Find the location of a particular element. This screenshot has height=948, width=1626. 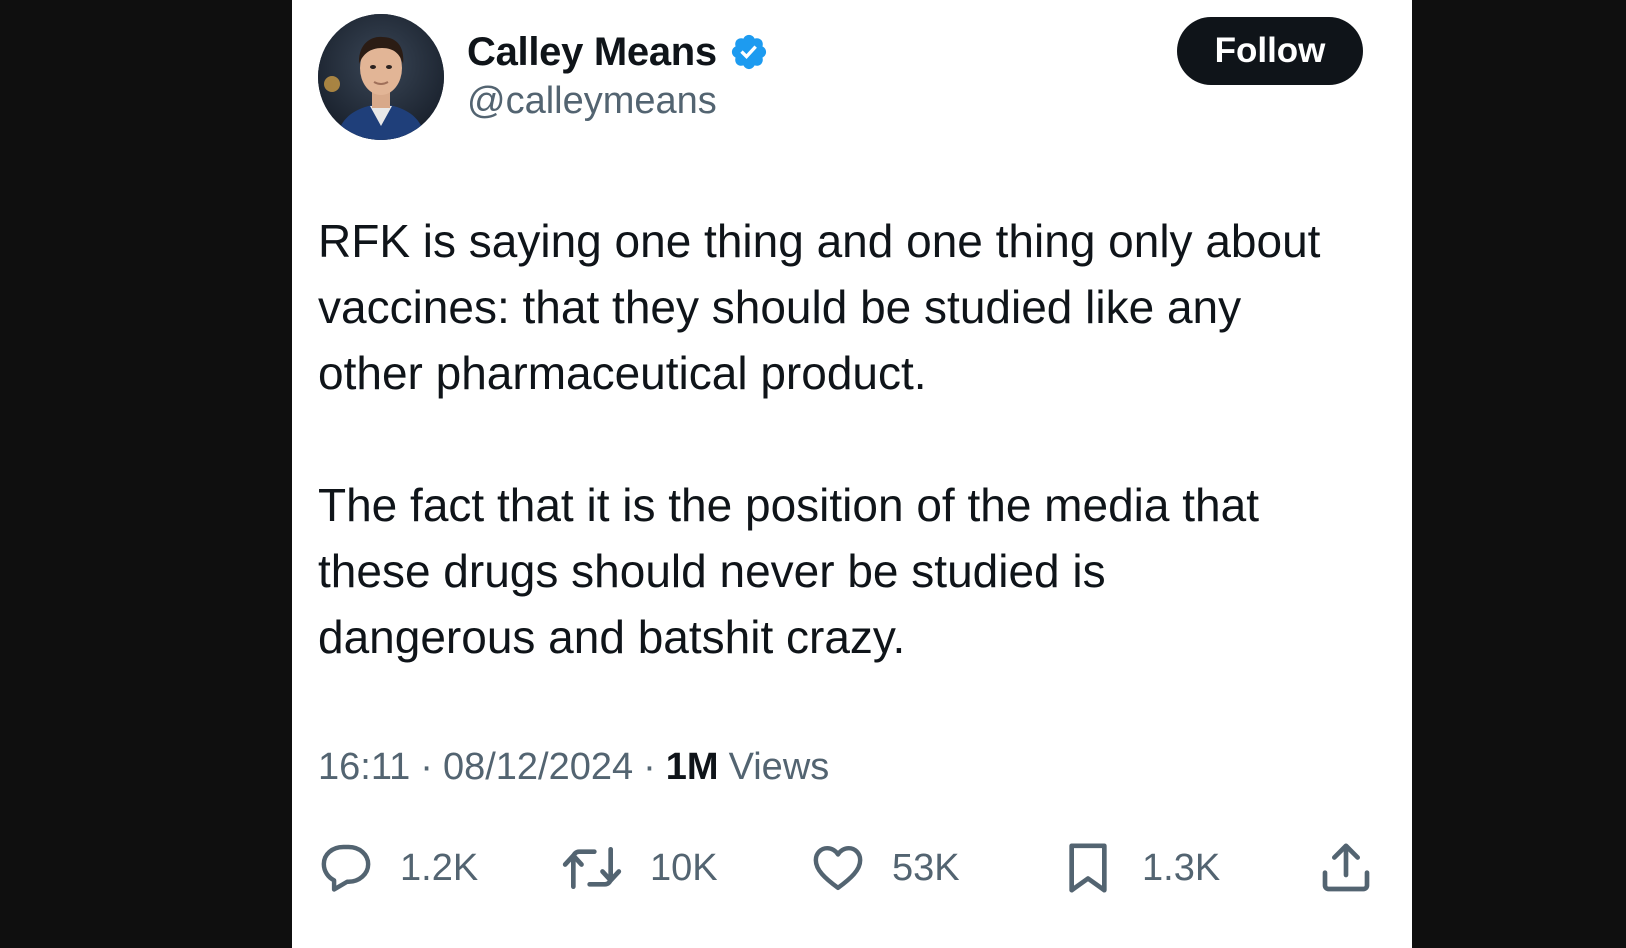

like-button: 53K is located at coordinates (885, 868).